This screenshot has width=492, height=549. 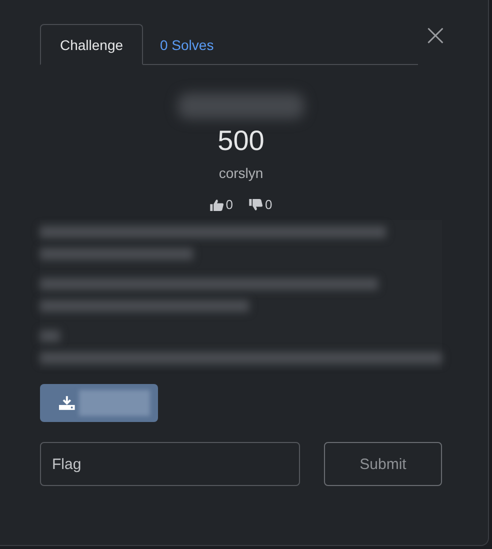 I want to click on thumbs-down-icon, so click(x=256, y=204).